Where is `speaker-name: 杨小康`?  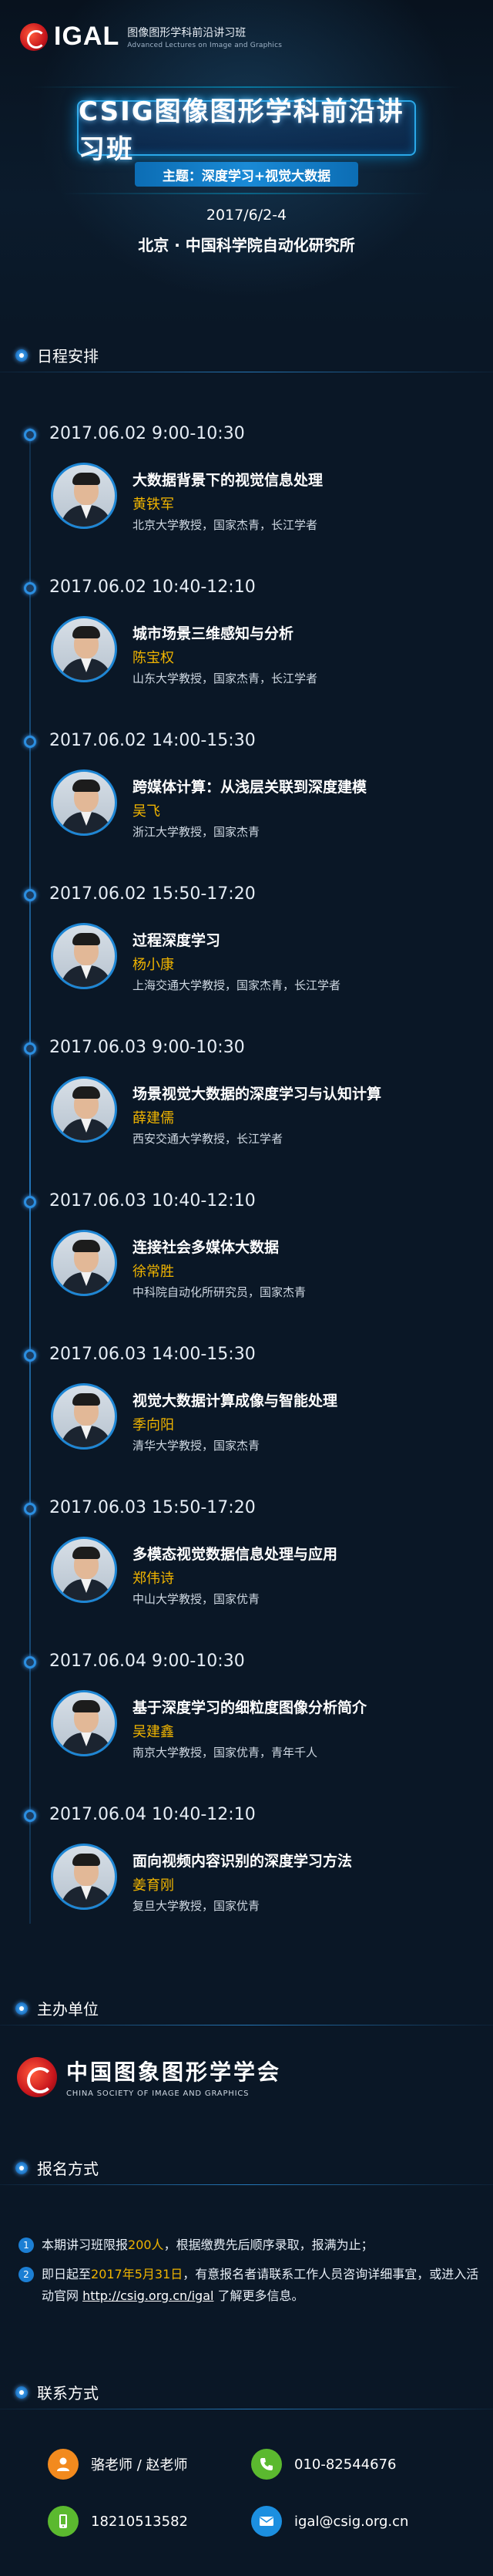
speaker-name: 杨小康 is located at coordinates (153, 965).